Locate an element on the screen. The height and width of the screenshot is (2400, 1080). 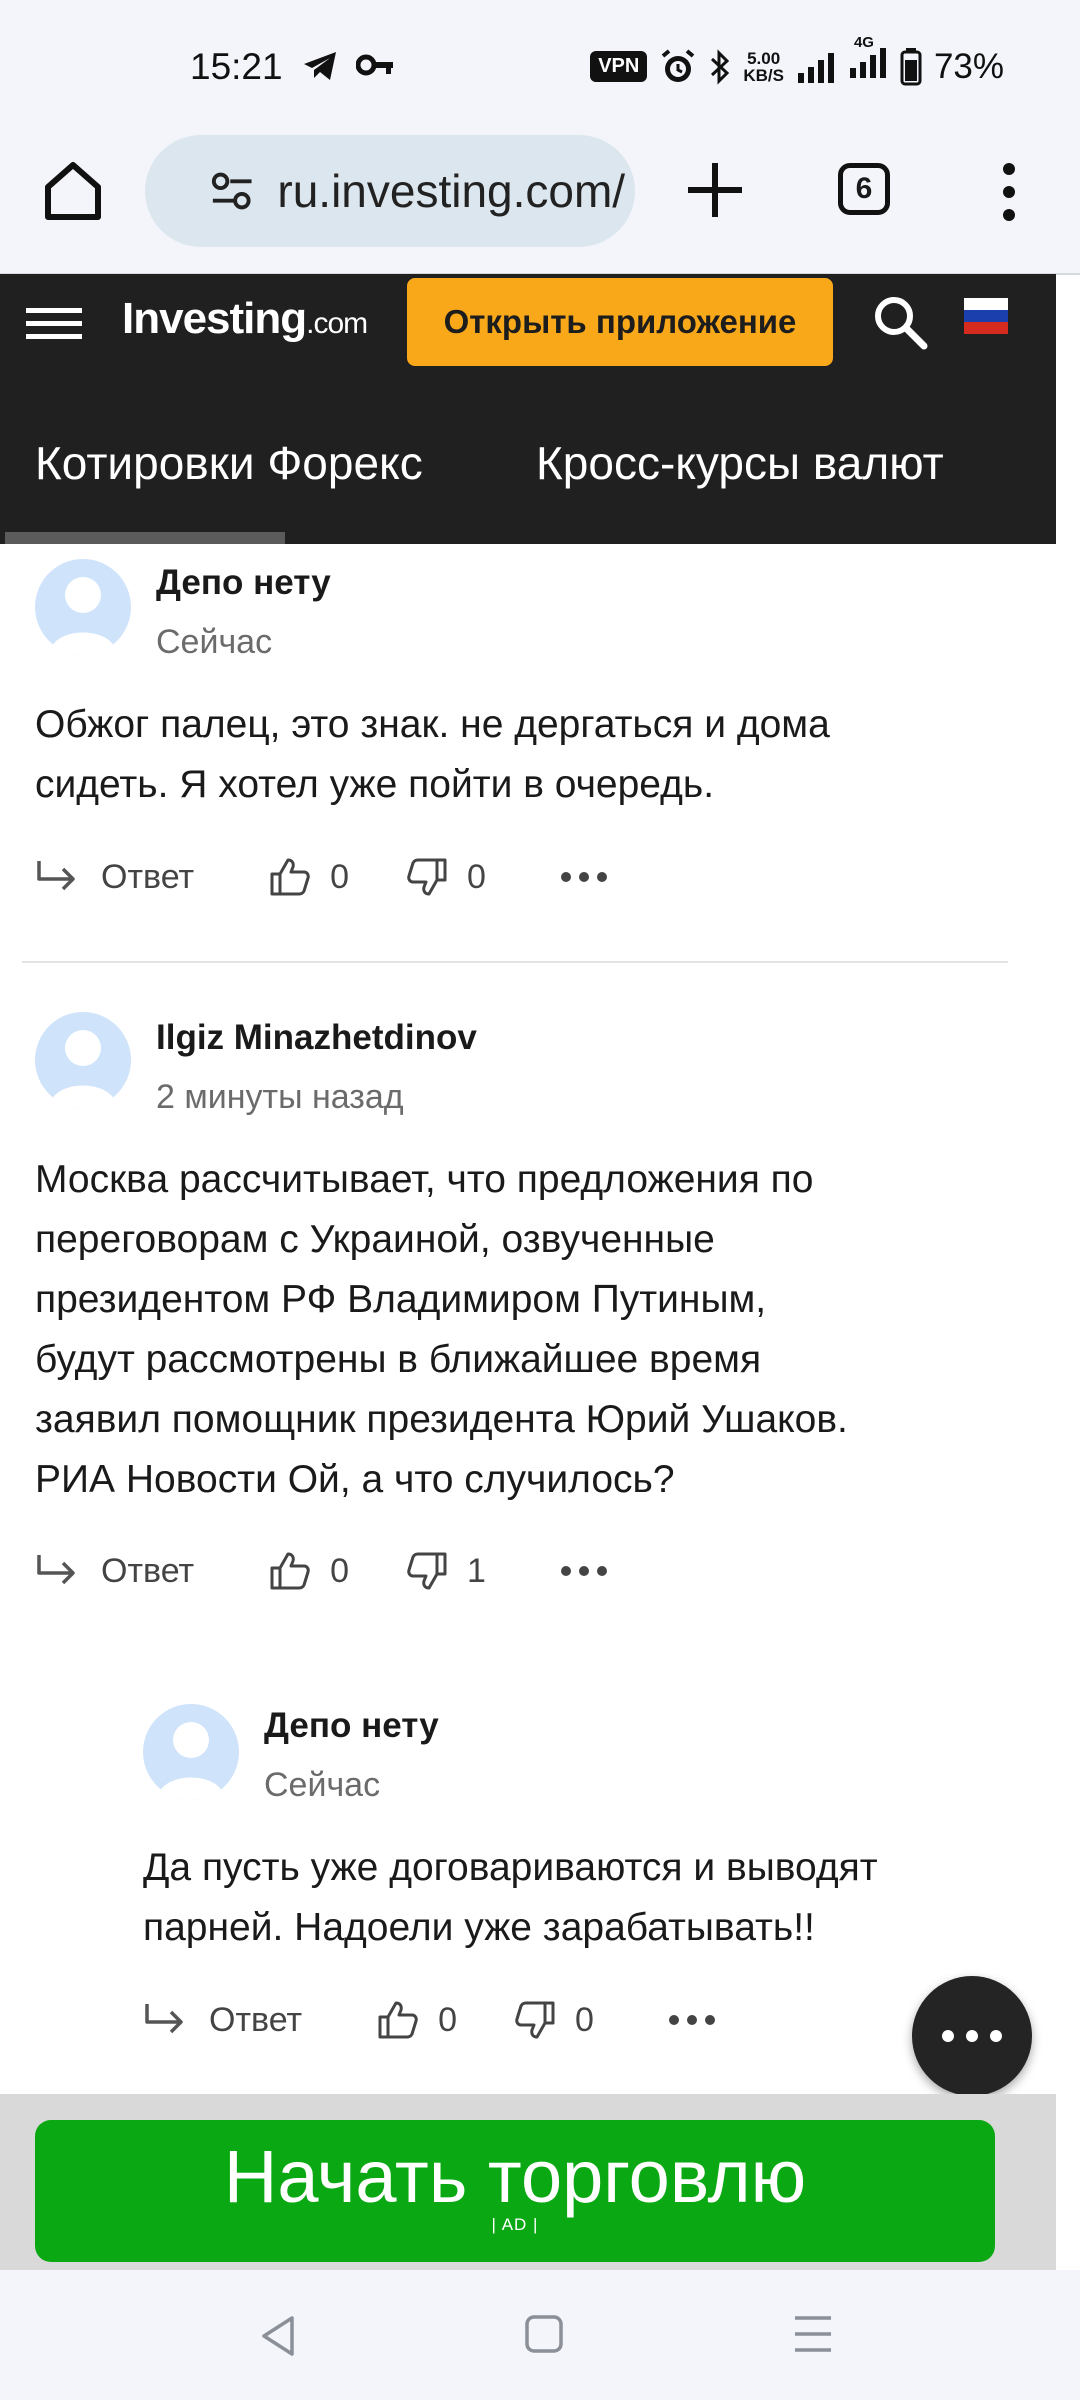
ad-label: Начать торговлю is located at coordinates (515, 2176).